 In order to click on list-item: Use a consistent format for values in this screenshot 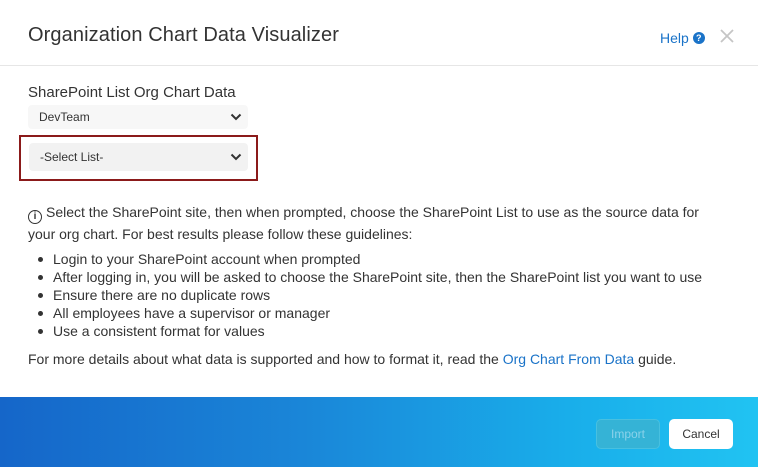, I will do `click(369, 331)`.